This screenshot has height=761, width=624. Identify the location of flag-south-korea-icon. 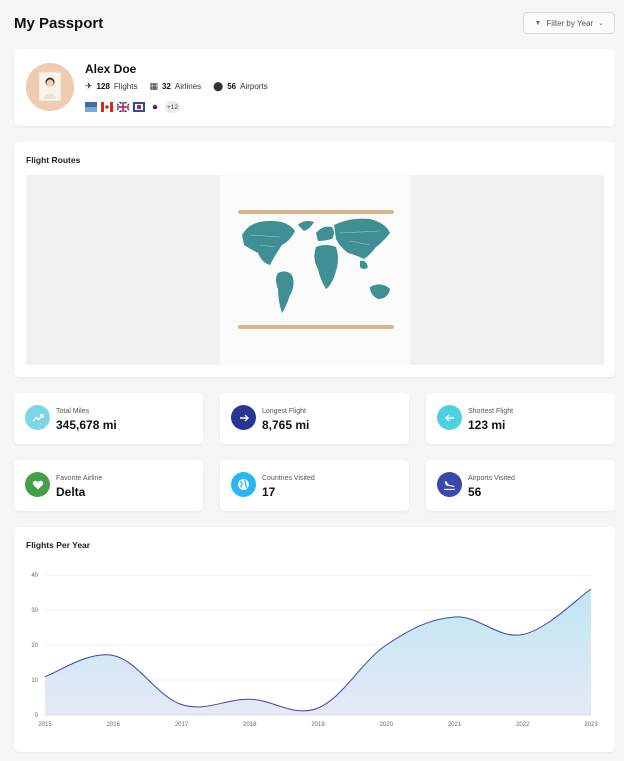
(155, 107).